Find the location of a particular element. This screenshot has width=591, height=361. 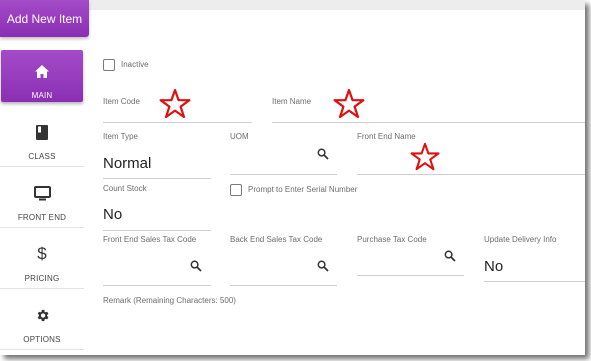

update-delivery-value: No is located at coordinates (493, 266).